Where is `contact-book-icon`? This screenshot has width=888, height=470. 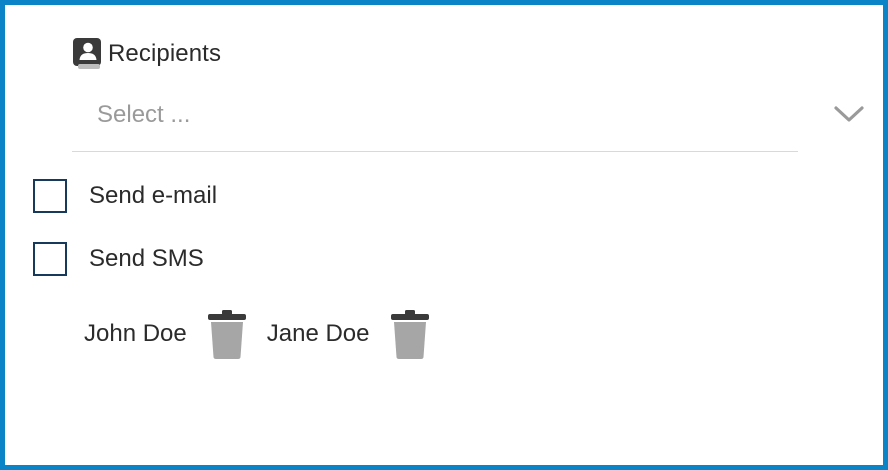 contact-book-icon is located at coordinates (87, 53).